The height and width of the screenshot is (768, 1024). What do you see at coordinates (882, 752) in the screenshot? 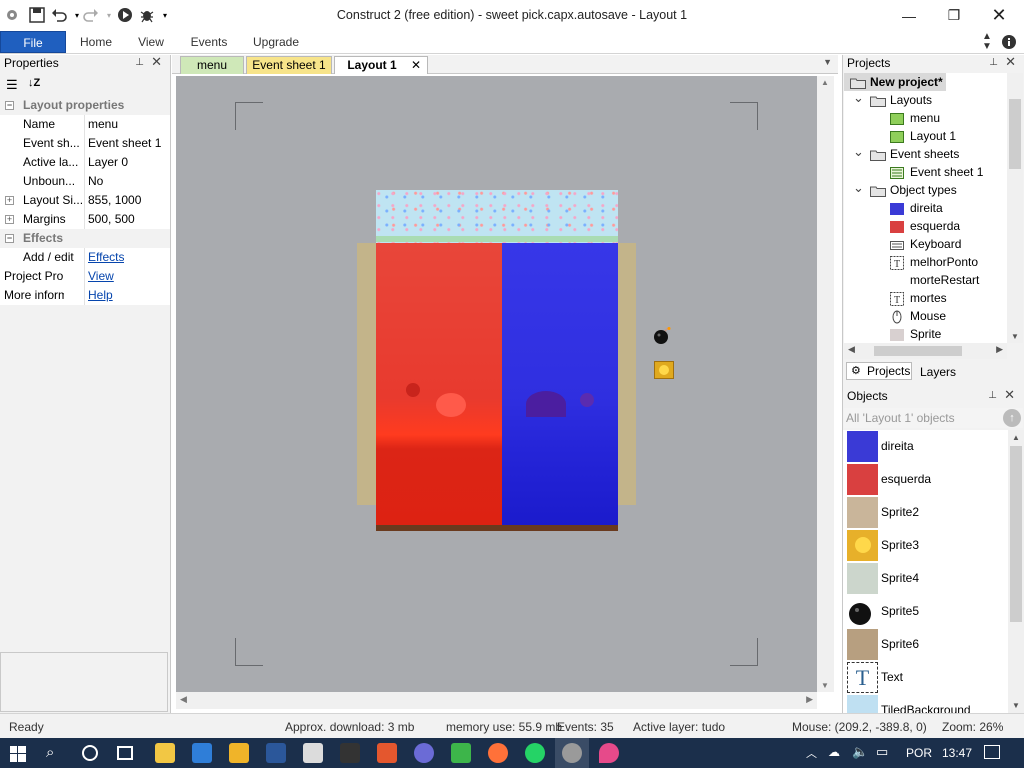
I see `network-icon: ▭` at bounding box center [882, 752].